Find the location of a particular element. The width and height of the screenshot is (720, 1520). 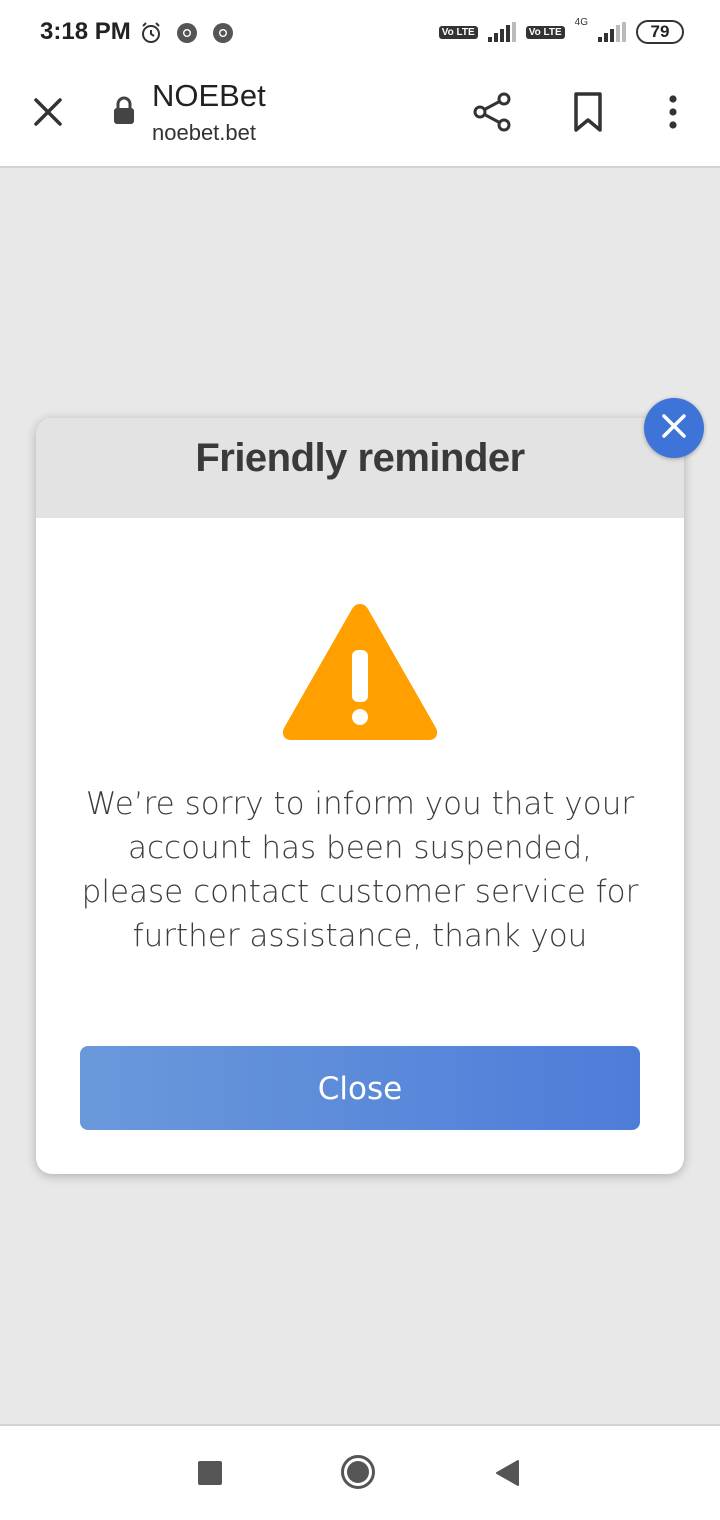

status-notification-icons is located at coordinates (187, 33).